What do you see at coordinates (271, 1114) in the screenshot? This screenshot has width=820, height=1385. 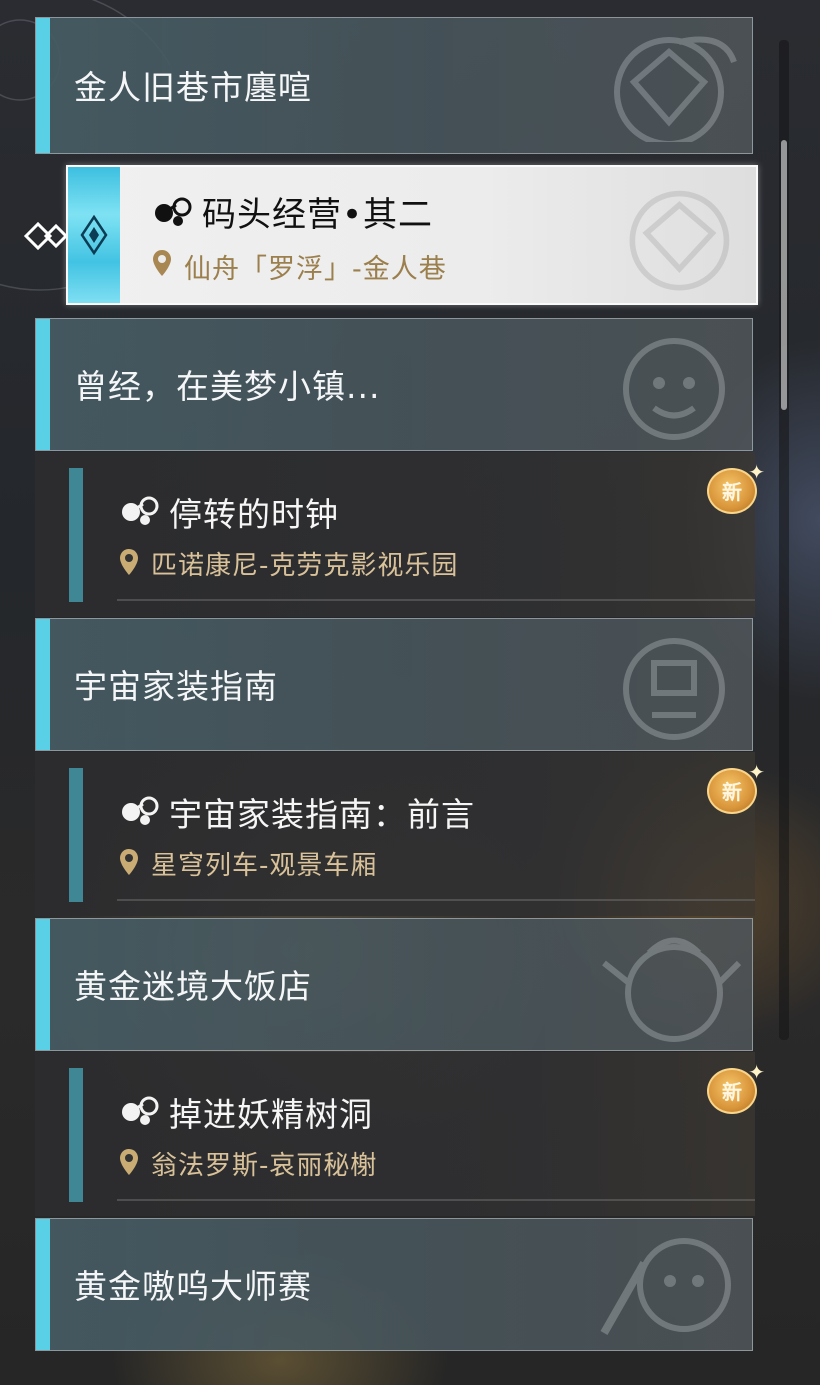 I see `quest-title: 掉进妖精树洞` at bounding box center [271, 1114].